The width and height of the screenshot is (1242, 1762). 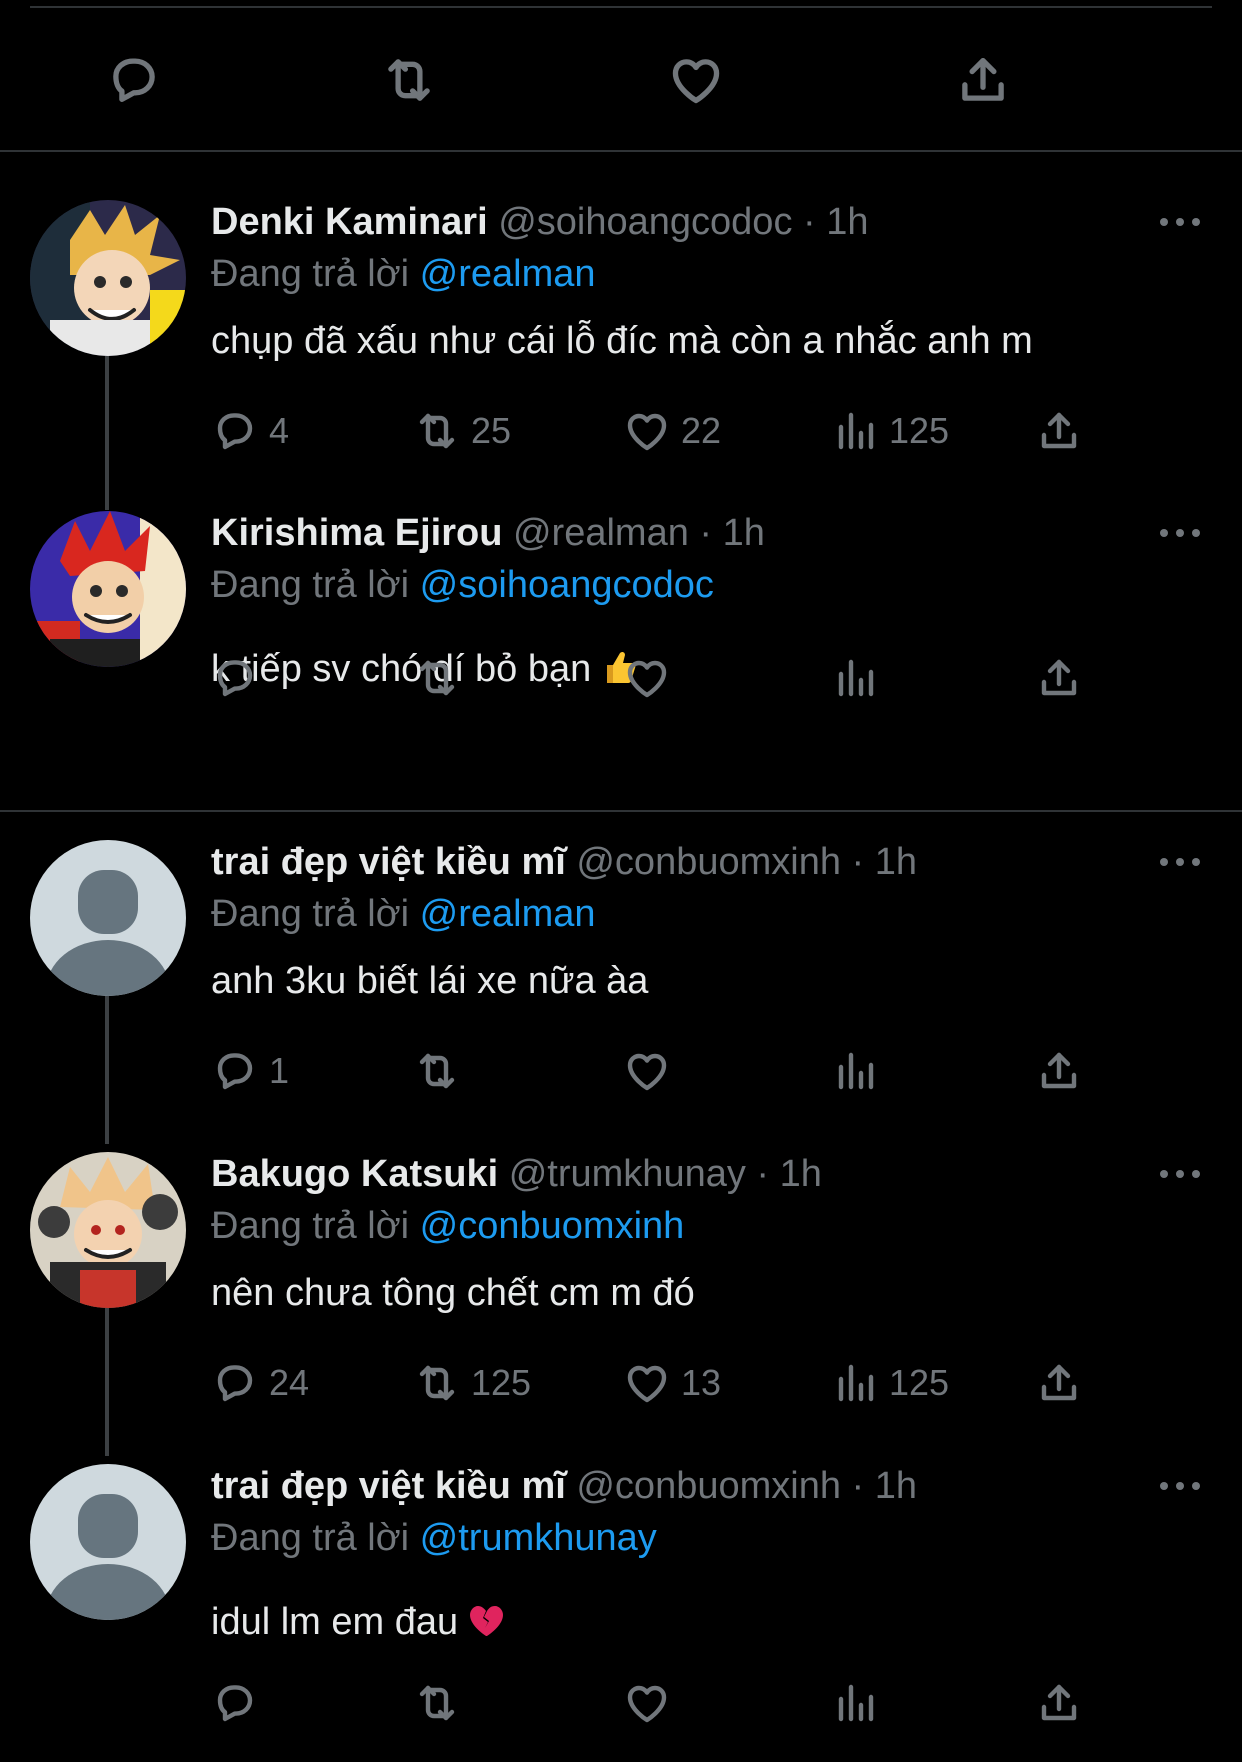 What do you see at coordinates (645, 222) in the screenshot?
I see `handle: @soihoangcodoc` at bounding box center [645, 222].